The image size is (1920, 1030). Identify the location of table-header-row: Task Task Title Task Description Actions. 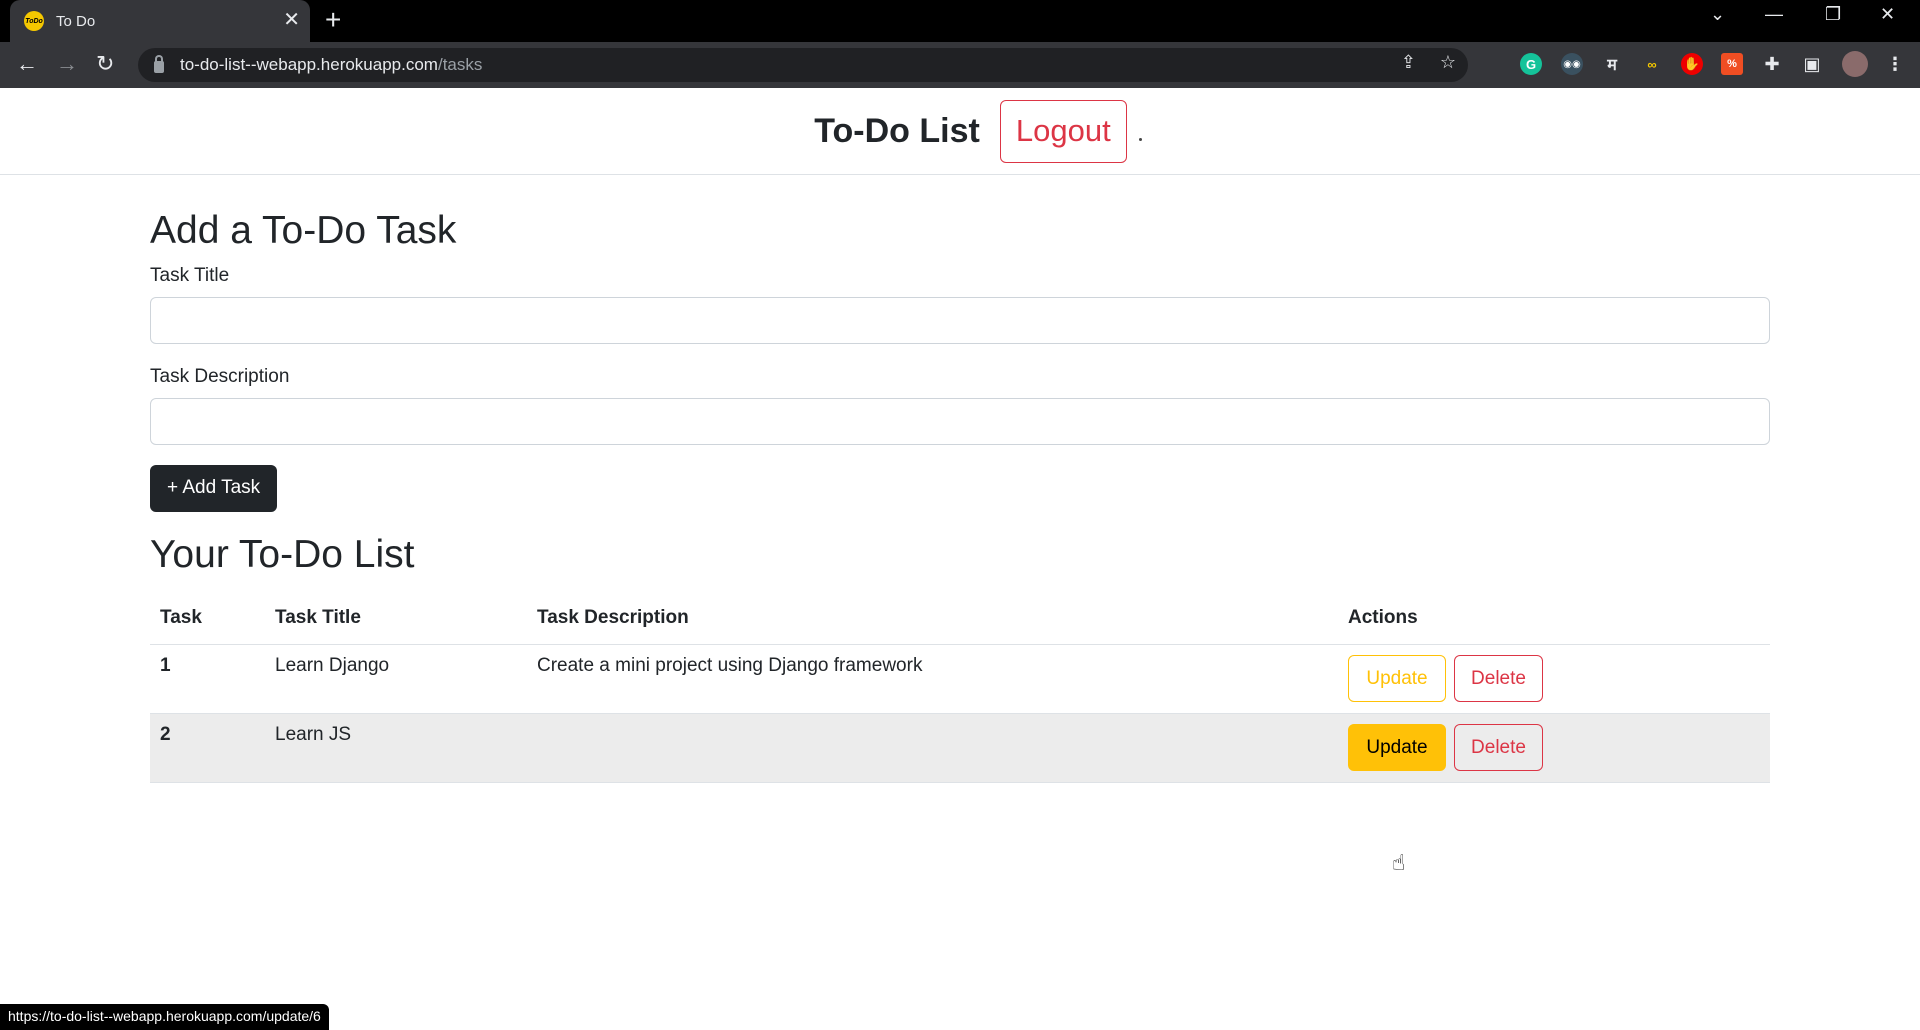
(960, 619).